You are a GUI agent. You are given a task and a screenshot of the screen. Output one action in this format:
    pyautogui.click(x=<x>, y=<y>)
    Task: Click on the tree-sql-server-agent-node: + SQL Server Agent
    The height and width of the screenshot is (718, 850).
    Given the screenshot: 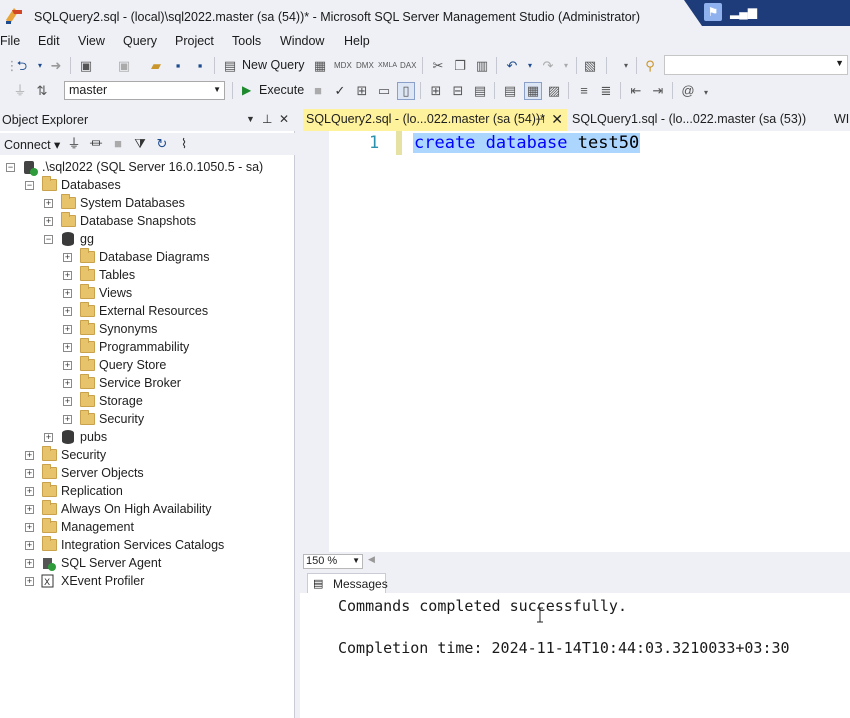 What is the action you would take?
    pyautogui.click(x=145, y=565)
    